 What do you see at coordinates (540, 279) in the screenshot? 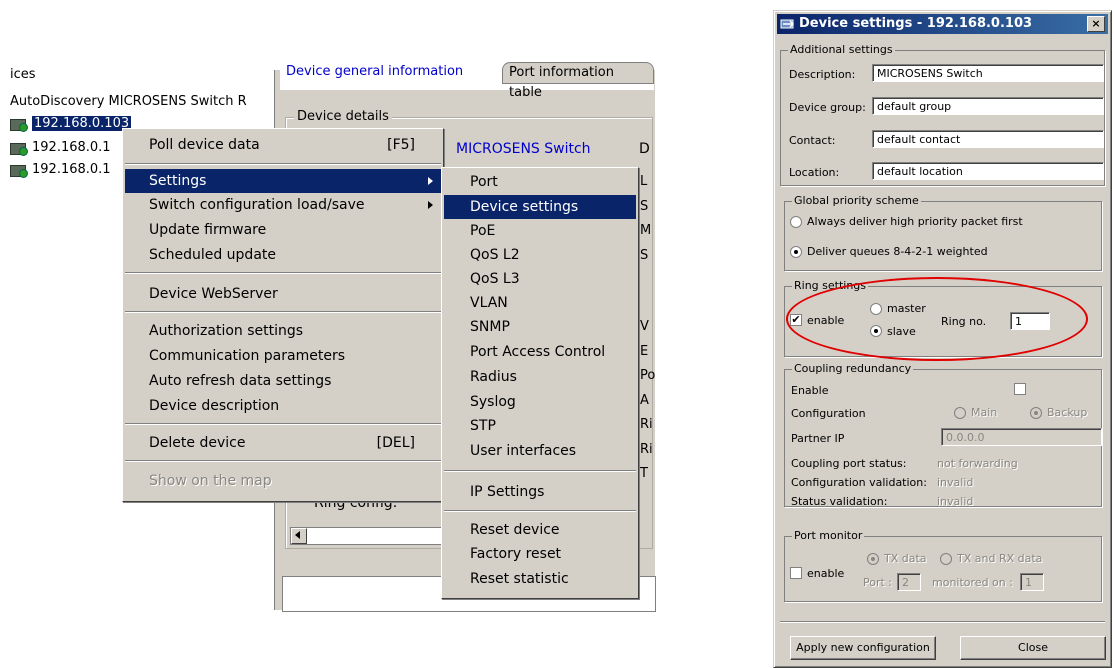
I see `submenu-item-qos-l3: QoS L3` at bounding box center [540, 279].